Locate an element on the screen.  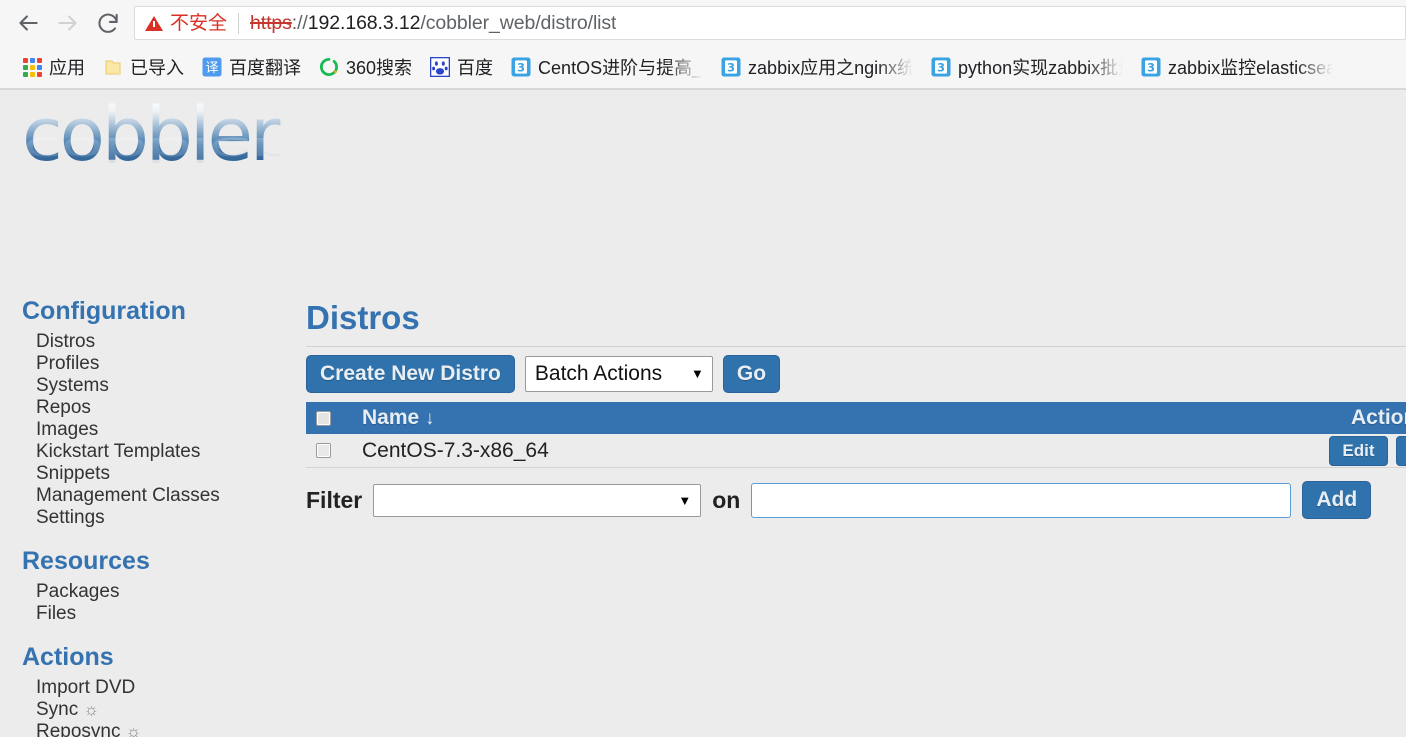
back-arrow-icon is located at coordinates (28, 23).